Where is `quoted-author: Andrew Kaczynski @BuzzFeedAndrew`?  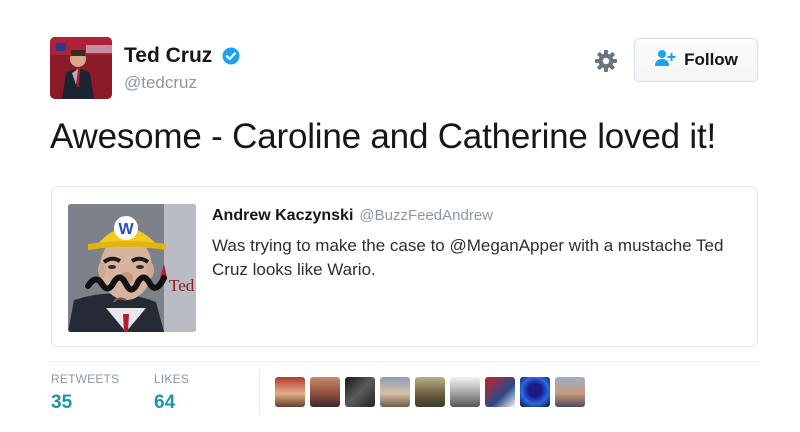 quoted-author: Andrew Kaczynski @BuzzFeedAndrew is located at coordinates (352, 216).